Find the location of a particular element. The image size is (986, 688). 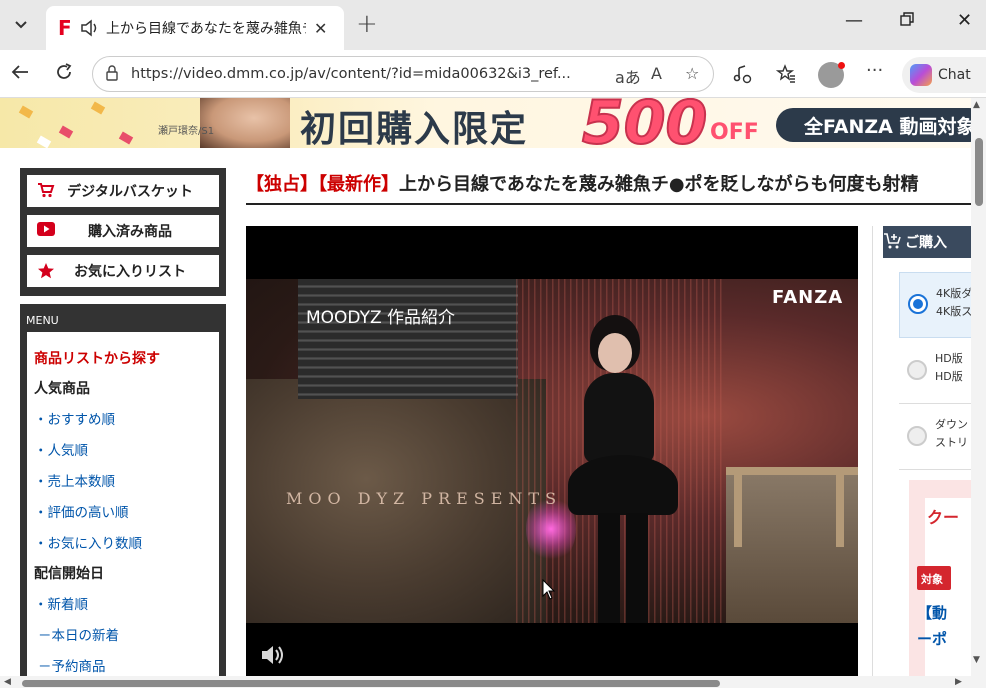

quick-links-panel: デジタルバスケット 購入済み商品 お気に入りリスト is located at coordinates (123, 232).